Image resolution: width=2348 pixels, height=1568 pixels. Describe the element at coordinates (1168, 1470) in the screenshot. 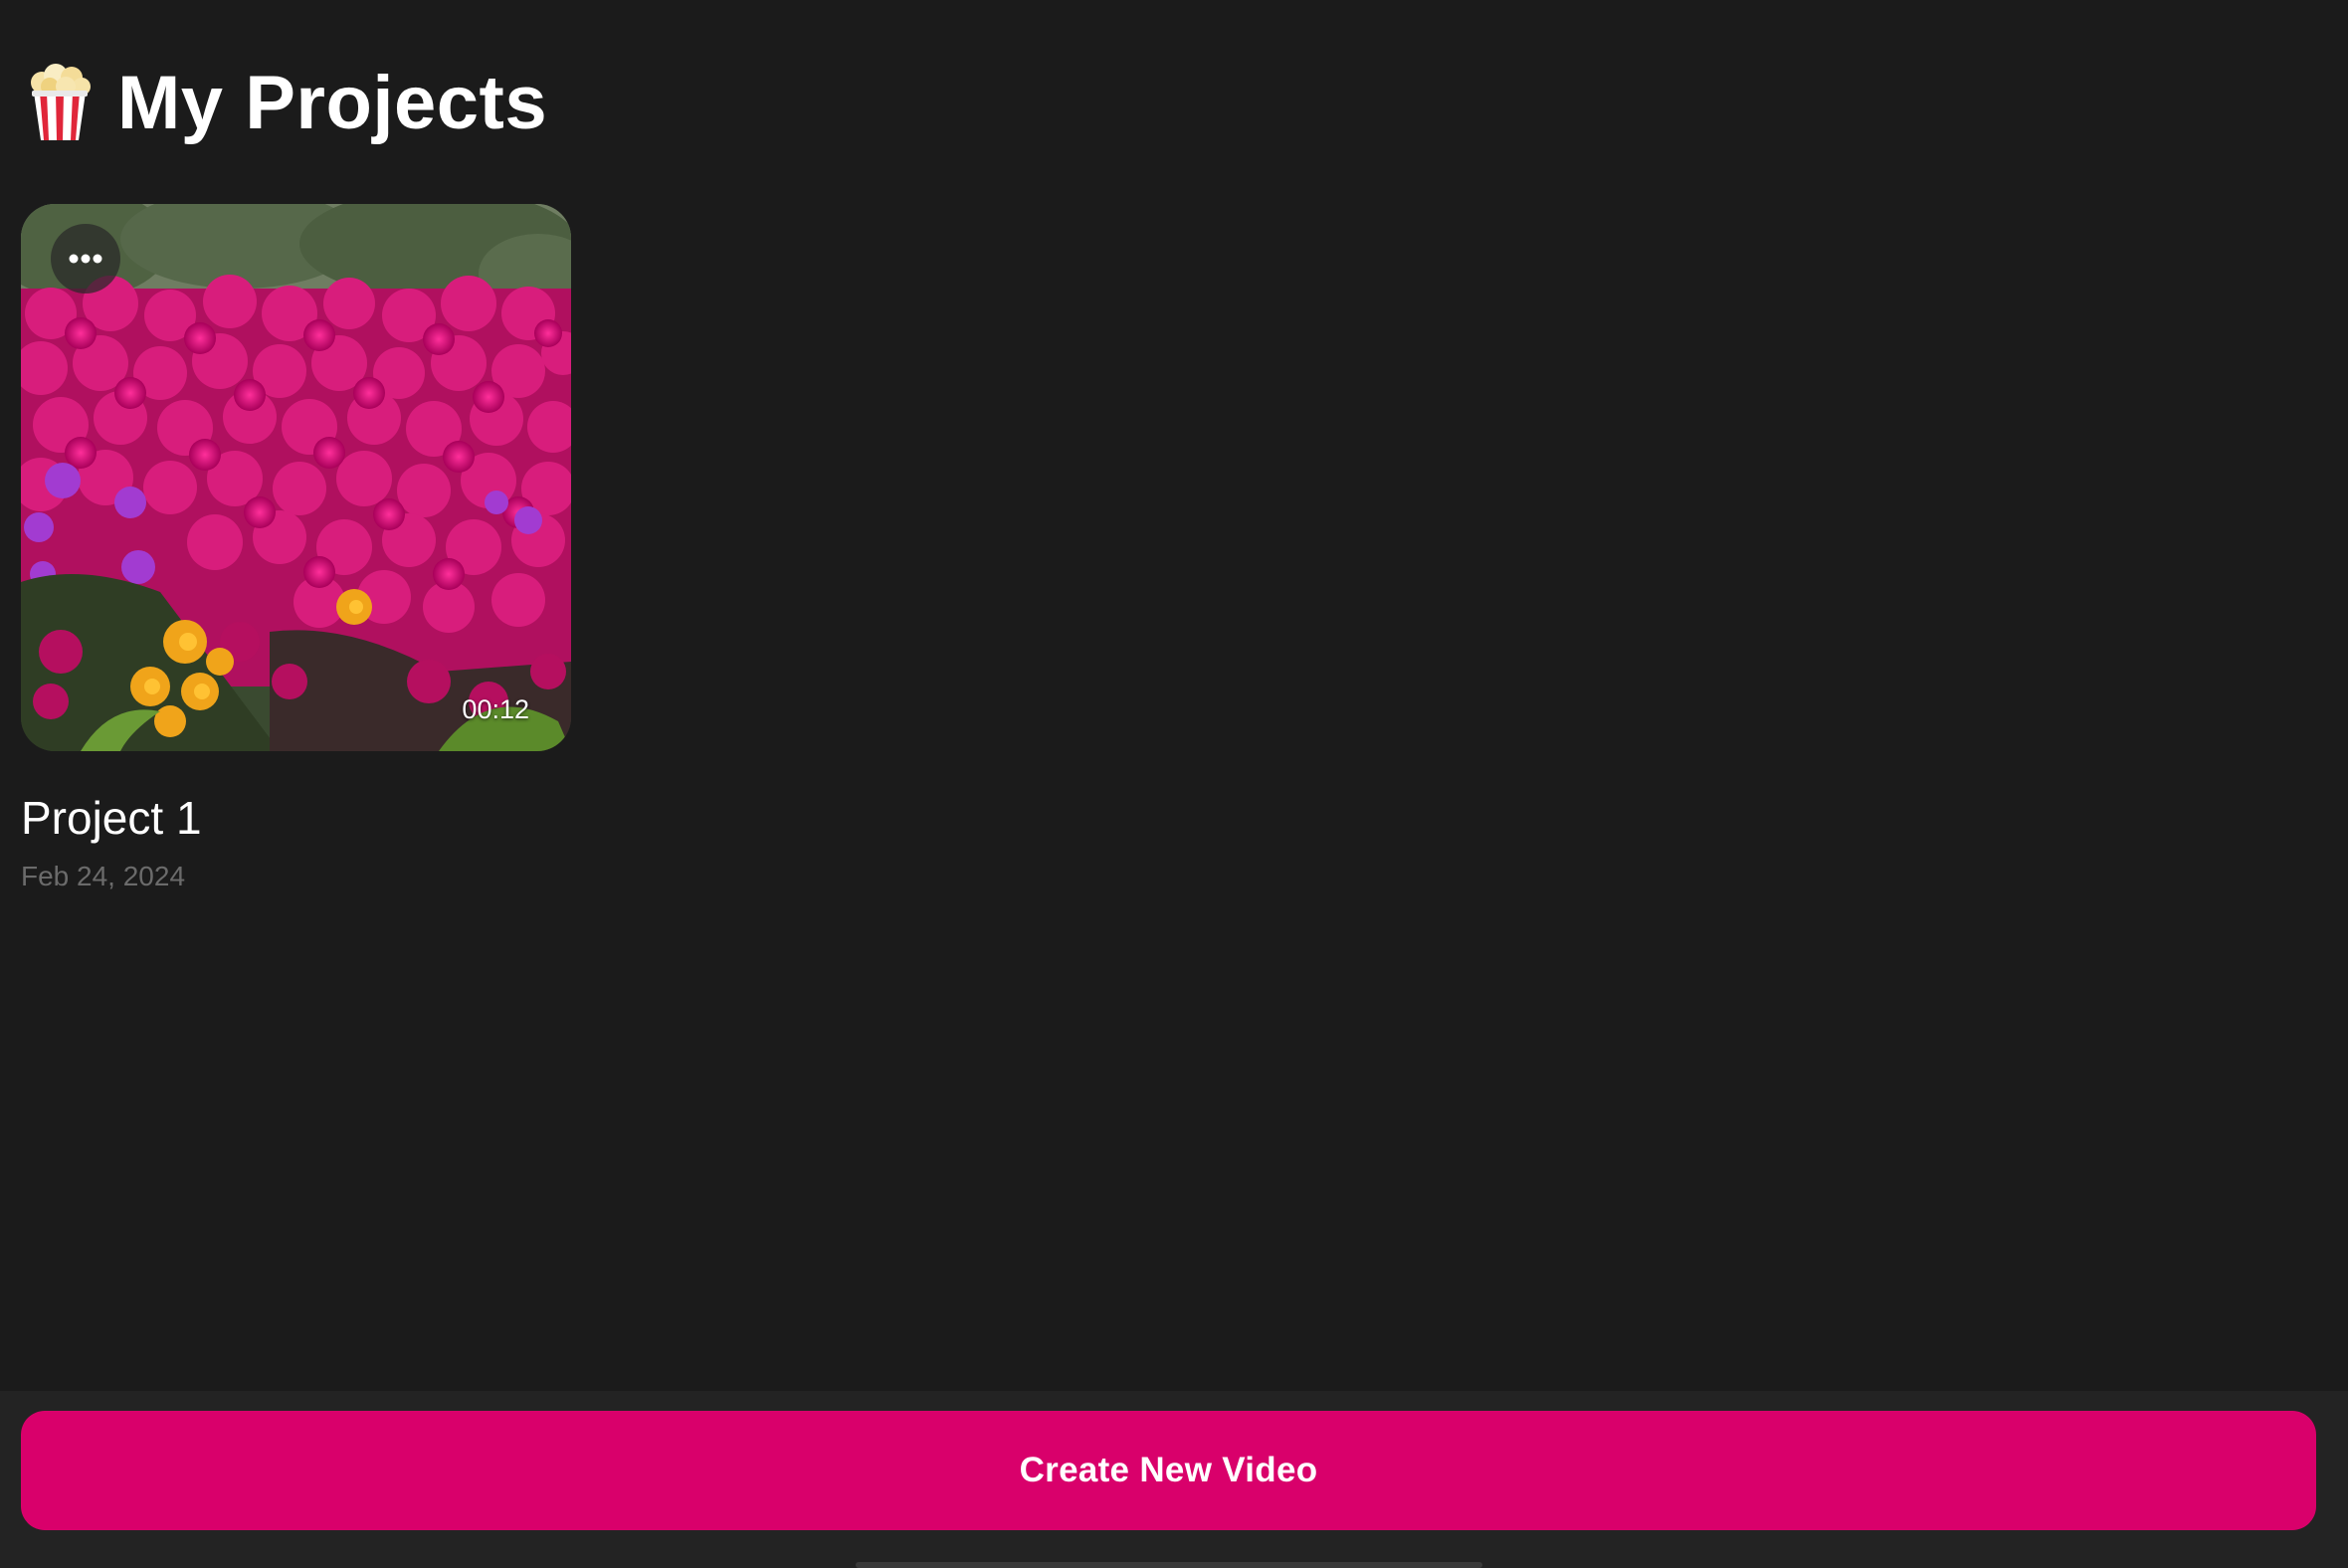

I see `create-new-video-button: Create New Video` at that location.